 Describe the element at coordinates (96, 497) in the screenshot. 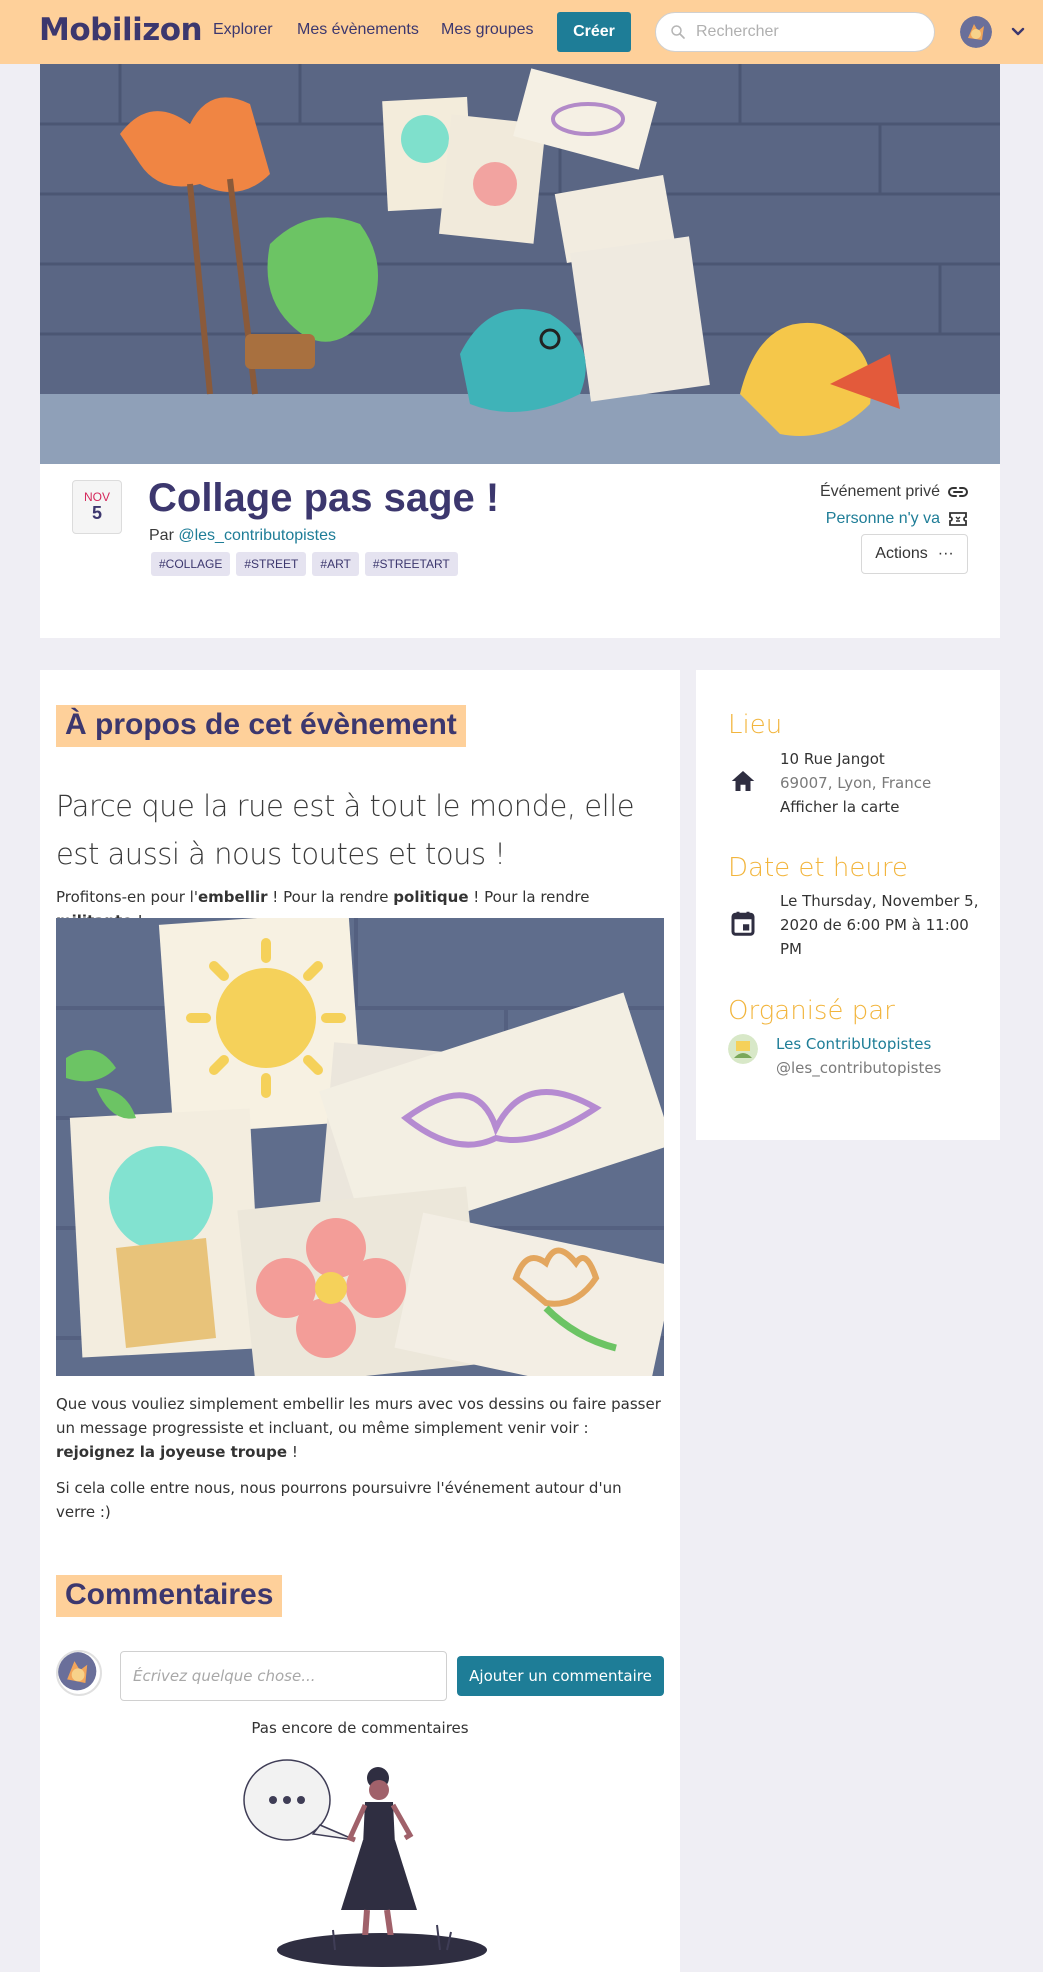

I see `event-date-month: NOV` at that location.